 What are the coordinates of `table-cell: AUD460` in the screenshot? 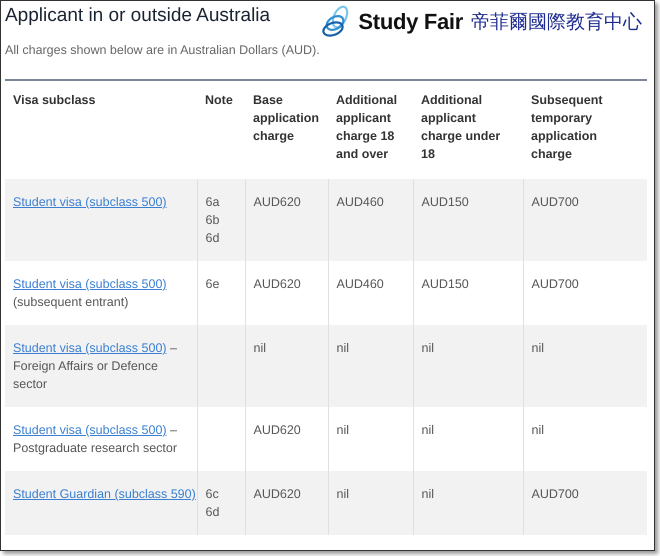 It's located at (370, 220).